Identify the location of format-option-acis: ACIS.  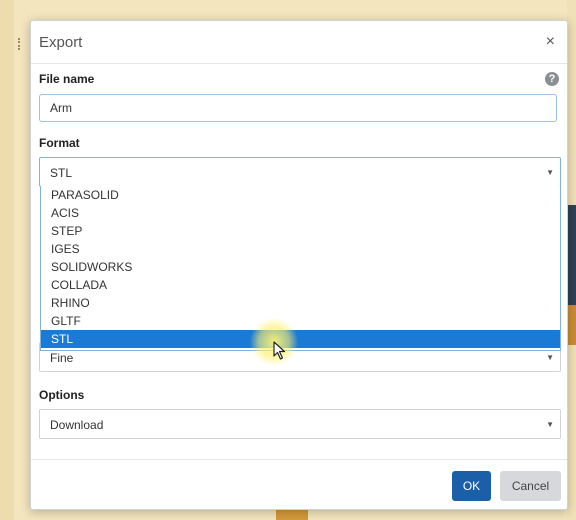
(300, 213).